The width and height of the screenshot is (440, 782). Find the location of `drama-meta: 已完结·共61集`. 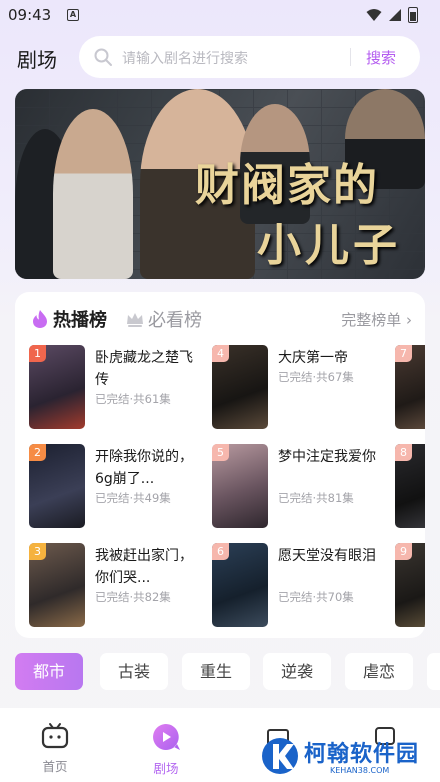

drama-meta: 已完结·共61集 is located at coordinates (133, 399).